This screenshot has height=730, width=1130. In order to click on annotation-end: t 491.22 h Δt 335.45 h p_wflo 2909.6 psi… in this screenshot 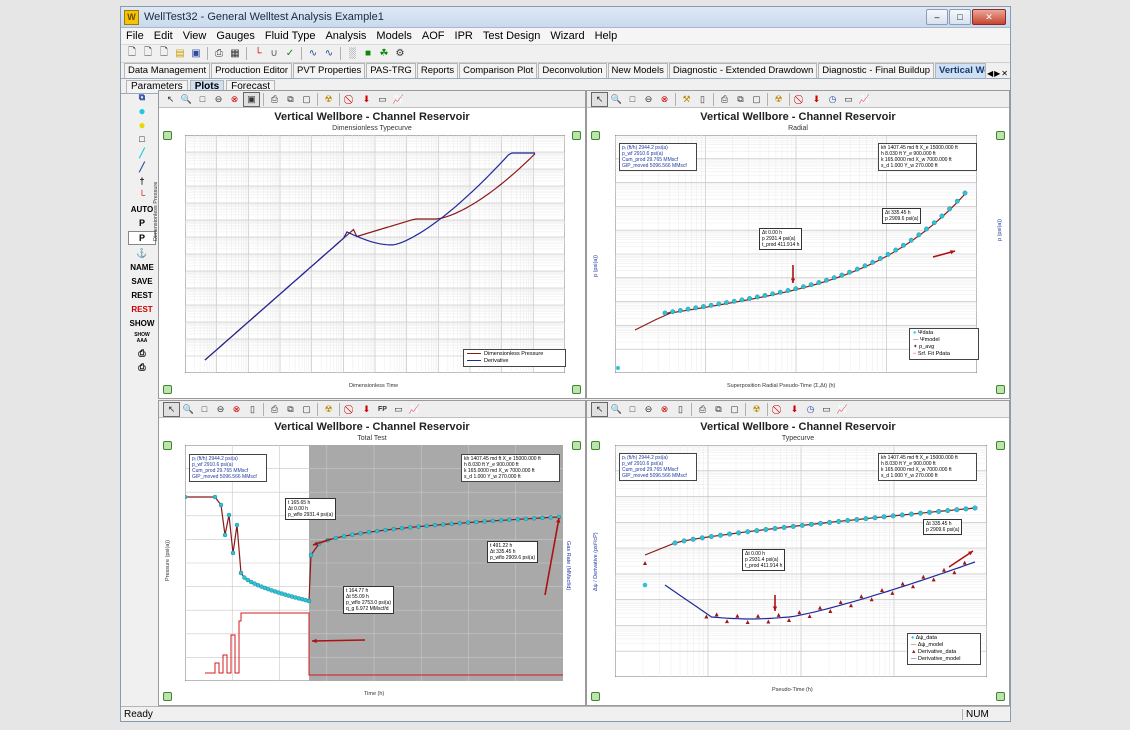, I will do `click(513, 552)`.